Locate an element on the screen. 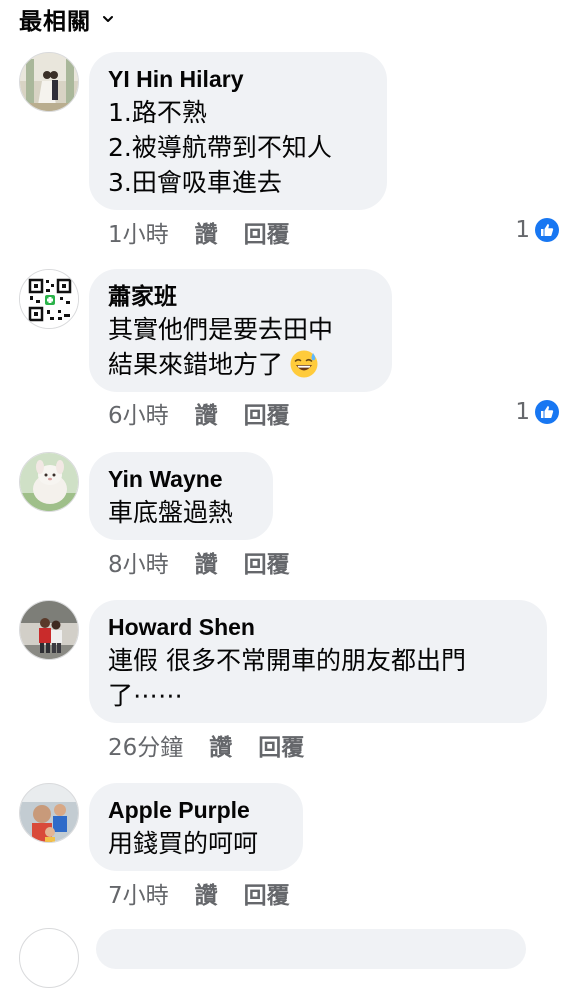 Image resolution: width=565 pixels, height=988 pixels. comment-text-line: 車底盤過熱 is located at coordinates (171, 512).